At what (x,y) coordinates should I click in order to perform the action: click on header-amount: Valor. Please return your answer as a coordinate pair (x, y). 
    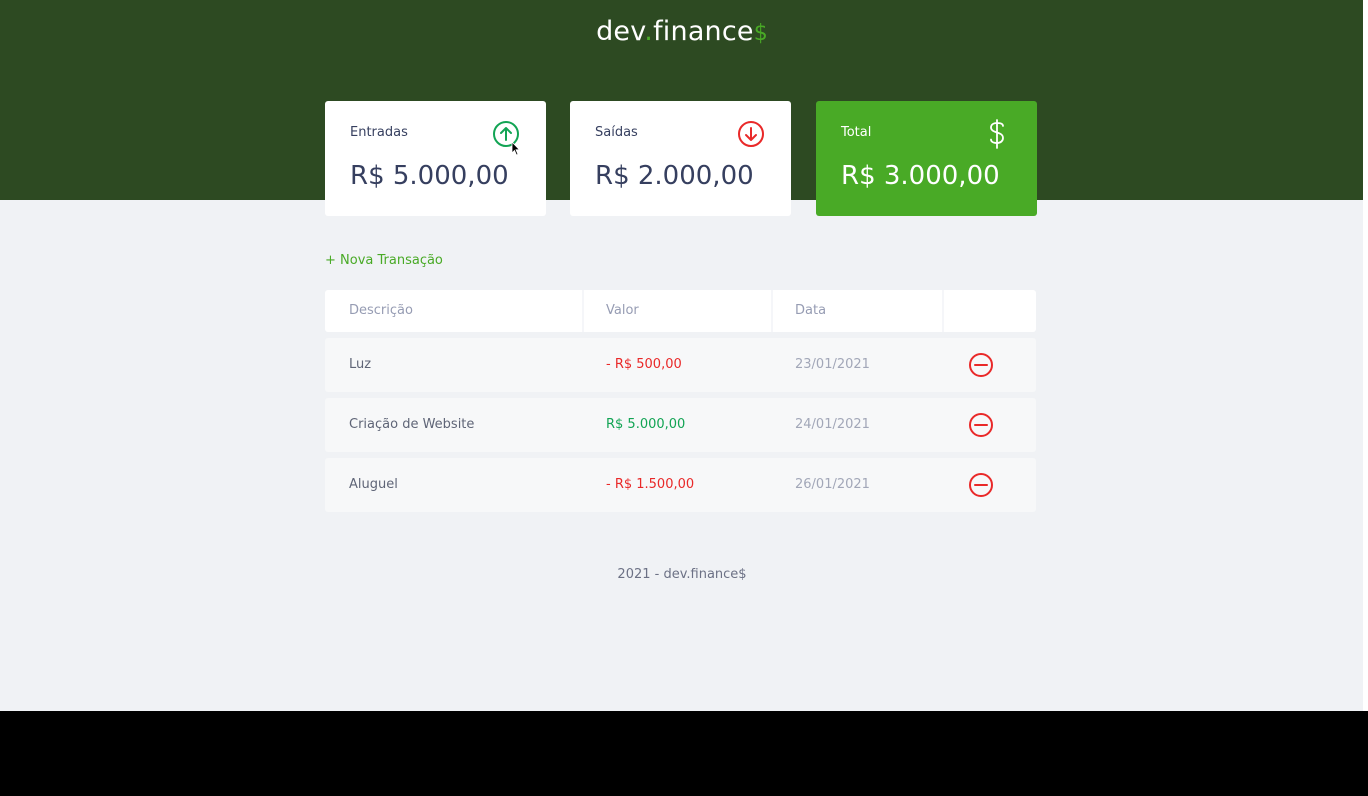
    Looking at the image, I should click on (622, 310).